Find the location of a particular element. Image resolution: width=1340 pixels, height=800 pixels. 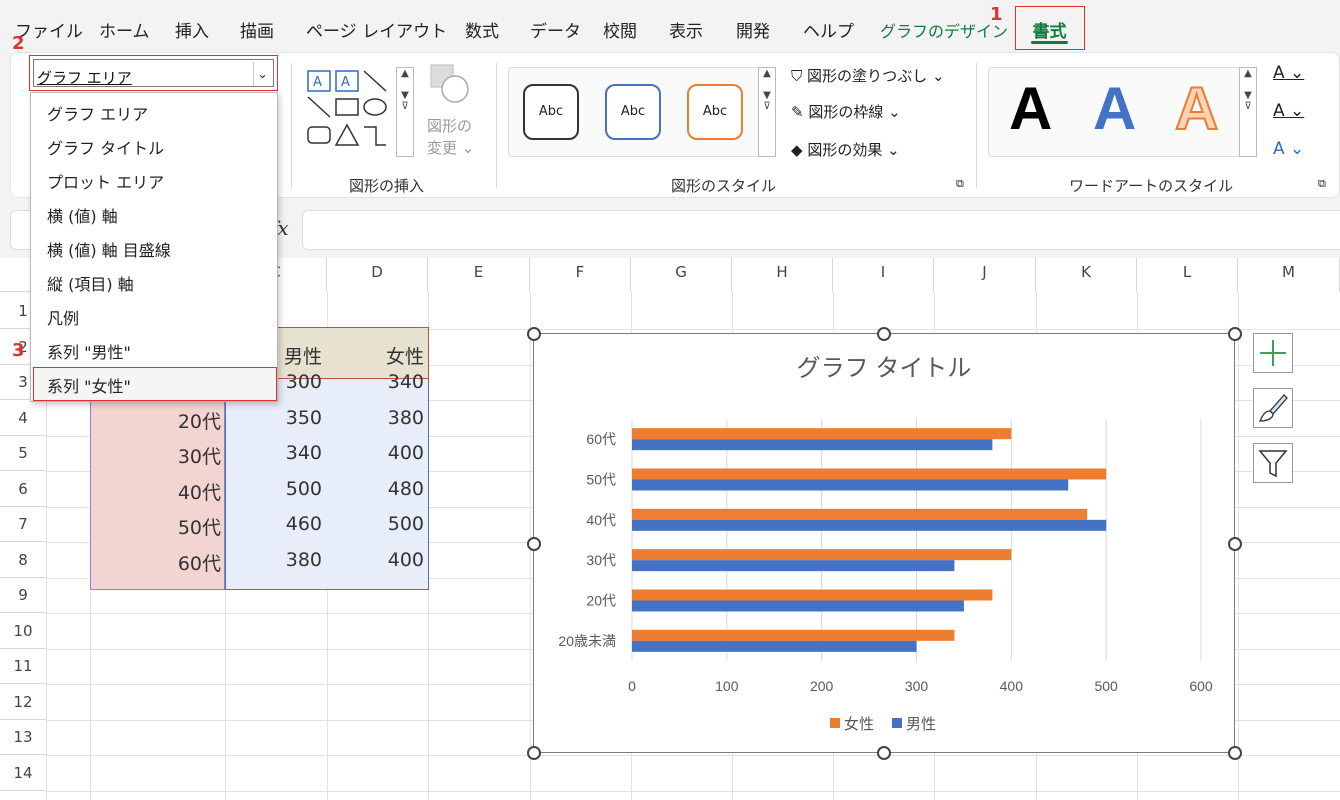

shape-styles-gallery: Abc Abc Abc is located at coordinates (642, 112).